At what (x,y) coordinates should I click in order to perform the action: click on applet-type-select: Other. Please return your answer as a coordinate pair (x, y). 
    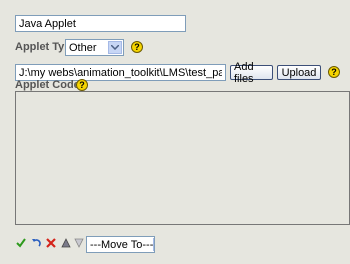
    Looking at the image, I should click on (94, 47).